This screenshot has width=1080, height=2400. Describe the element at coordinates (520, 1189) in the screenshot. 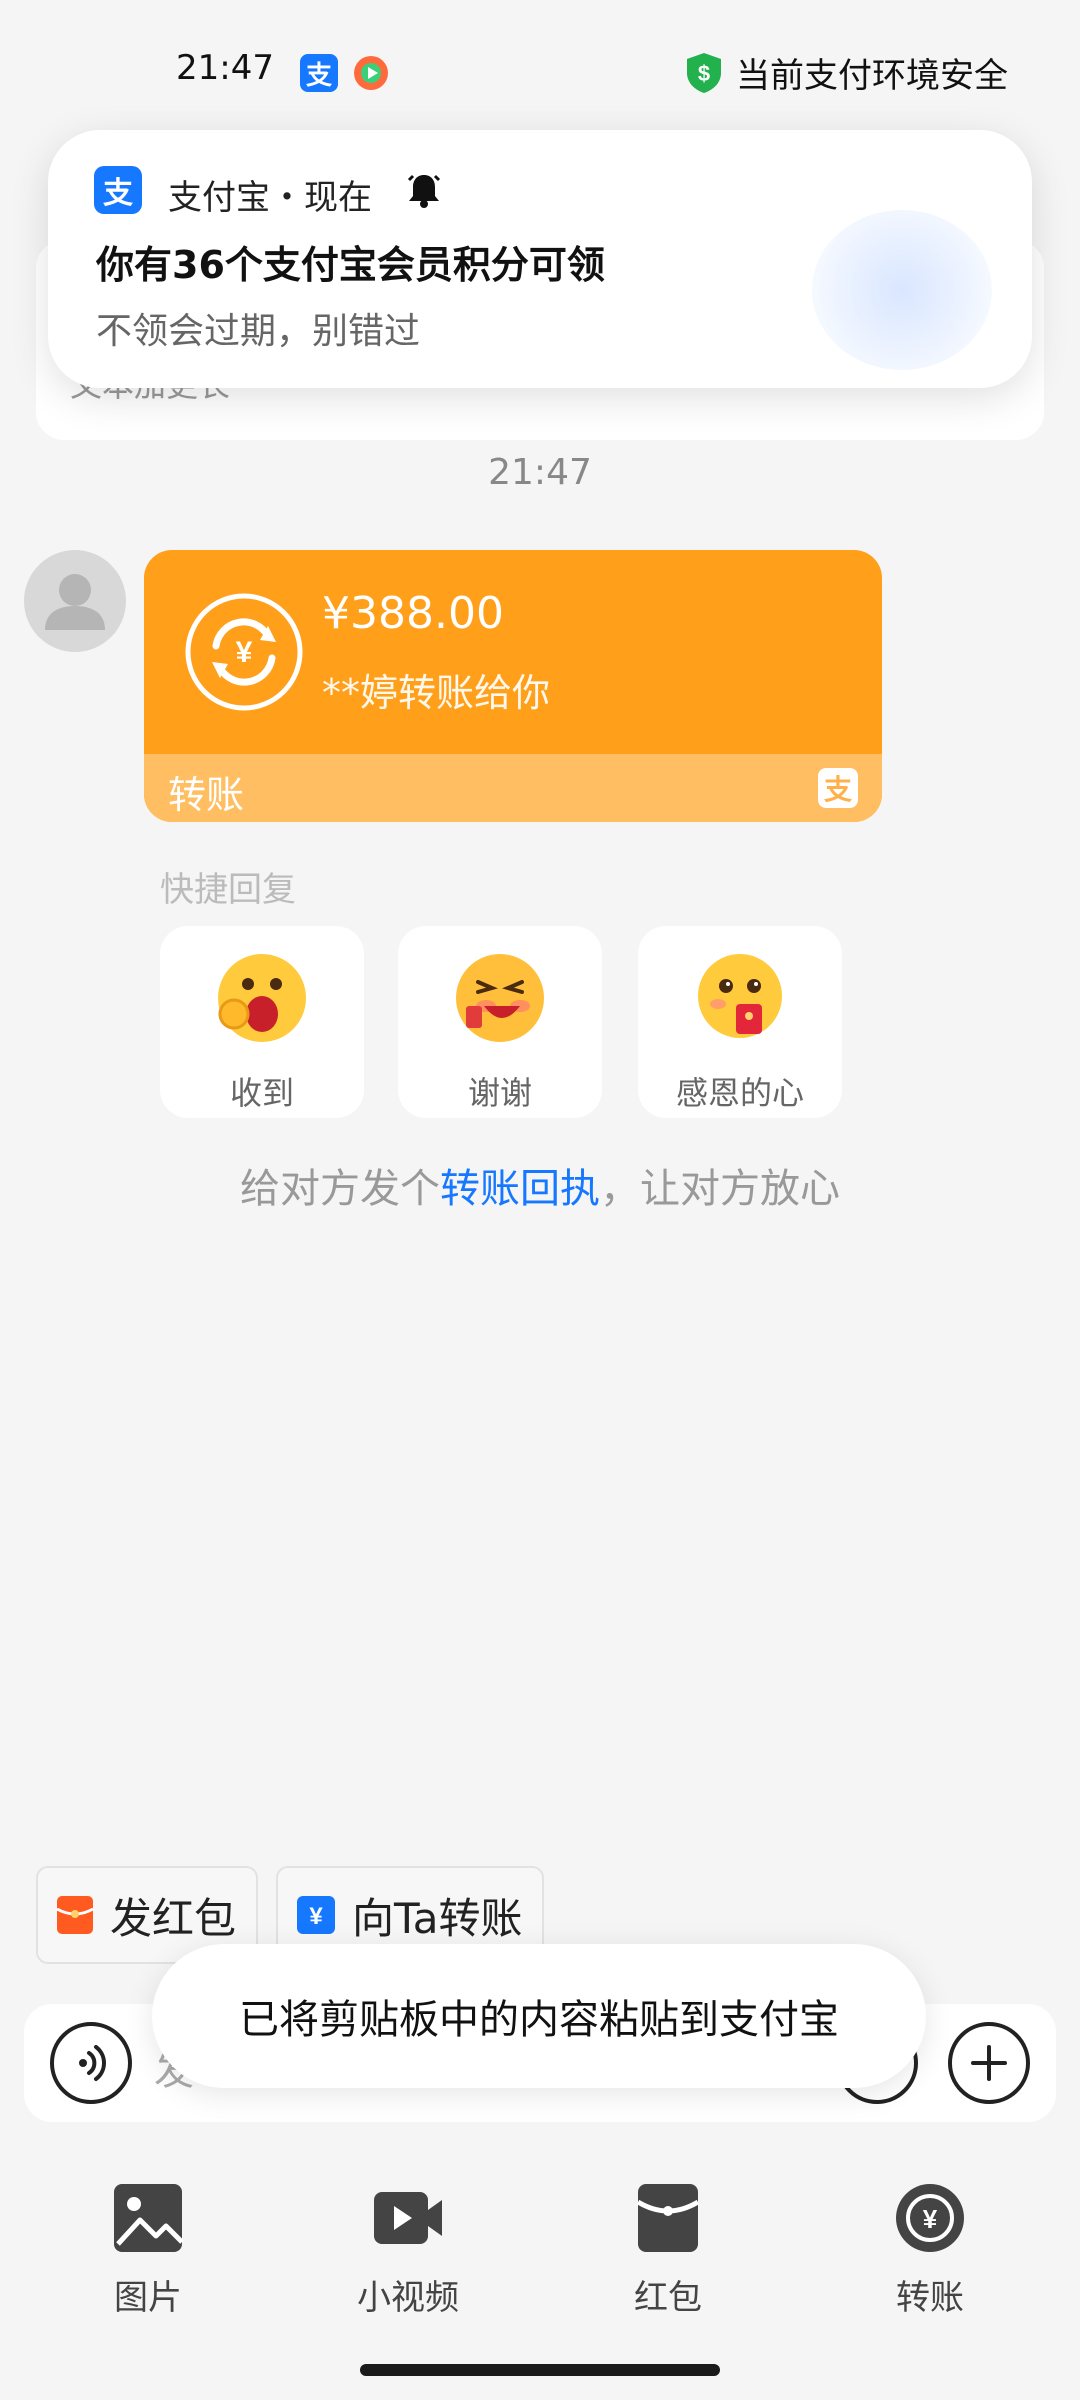

I see `transfer-receipt-link: 转账回执` at that location.